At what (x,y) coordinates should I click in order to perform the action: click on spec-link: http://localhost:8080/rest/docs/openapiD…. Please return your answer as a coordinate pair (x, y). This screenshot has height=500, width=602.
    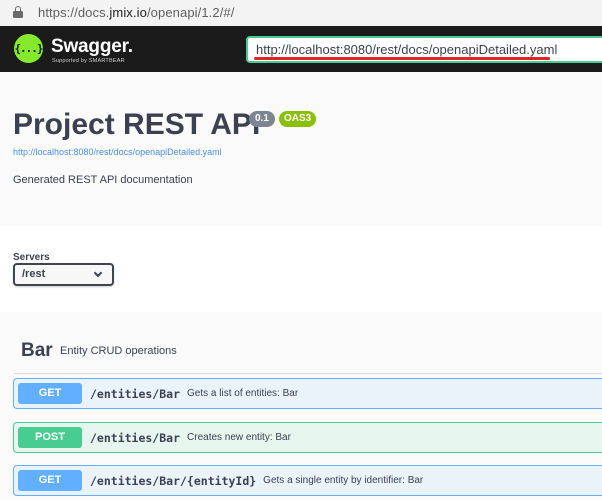
    Looking at the image, I should click on (117, 152).